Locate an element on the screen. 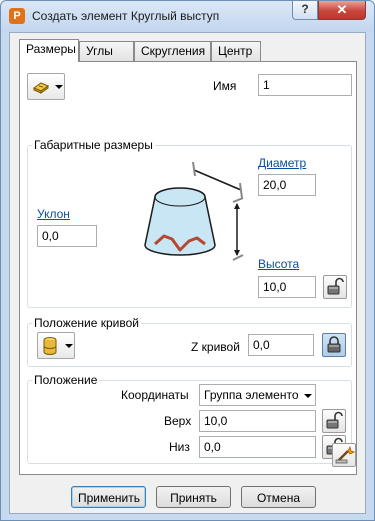 Image resolution: width=375 pixels, height=521 pixels. bottom-input is located at coordinates (257, 447).